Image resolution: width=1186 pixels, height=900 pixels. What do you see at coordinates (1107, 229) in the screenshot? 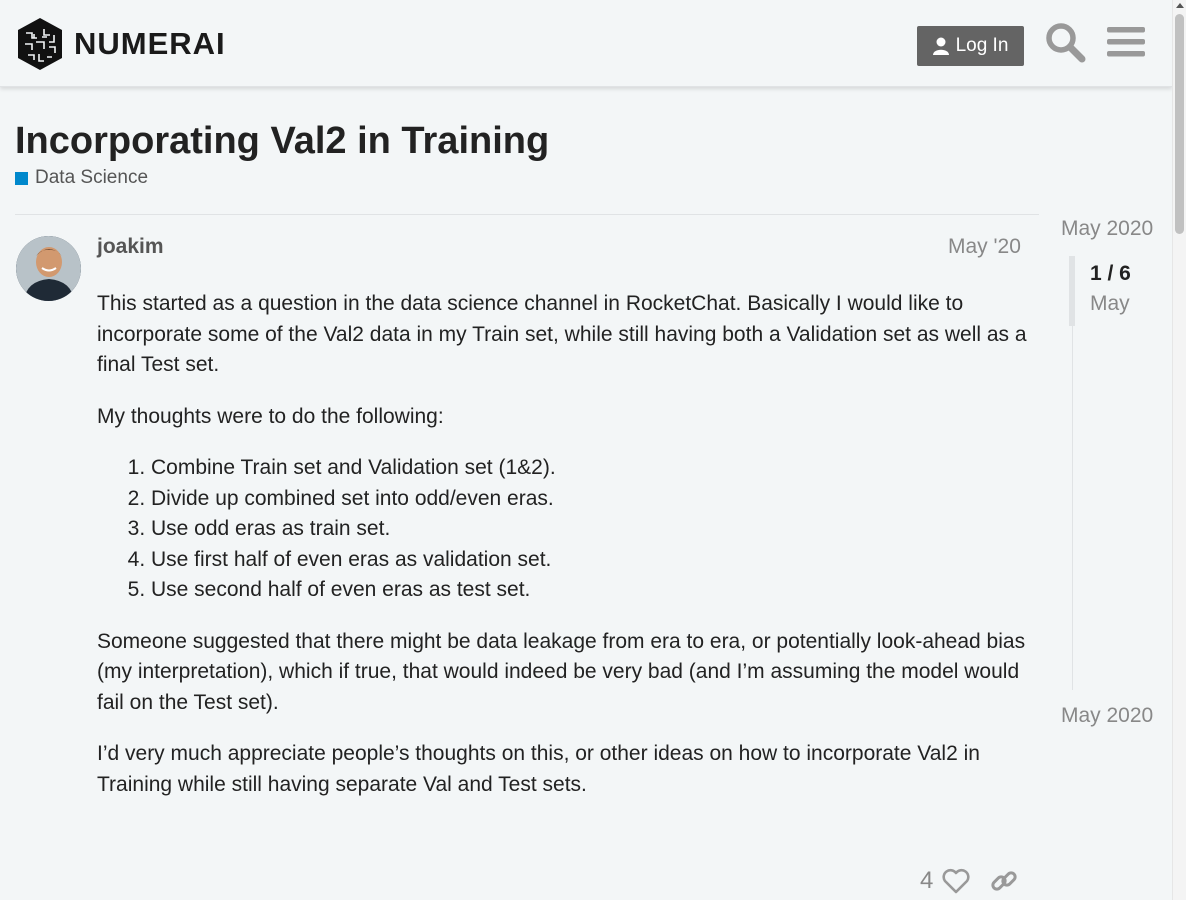
I see `timeline-start-date: May 2020` at bounding box center [1107, 229].